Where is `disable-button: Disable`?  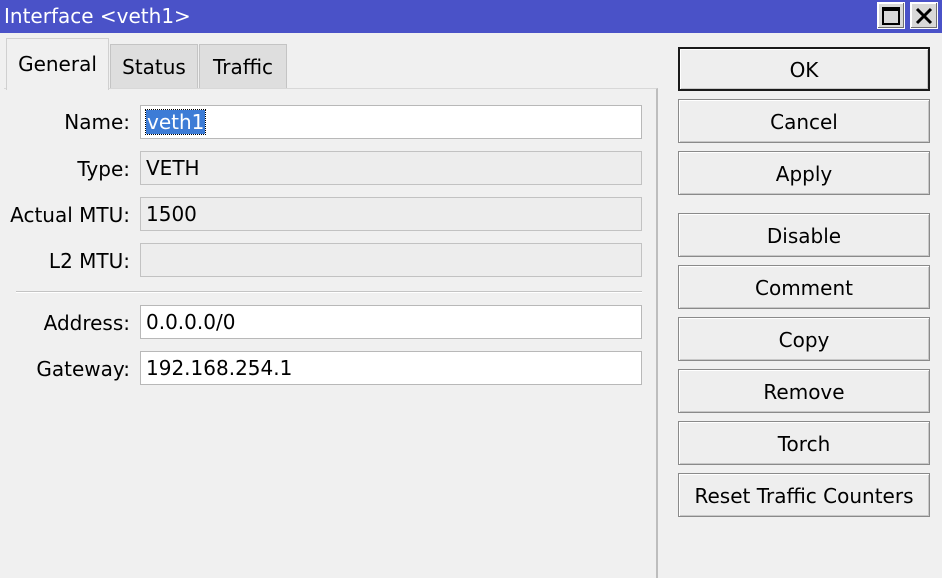 disable-button: Disable is located at coordinates (804, 235).